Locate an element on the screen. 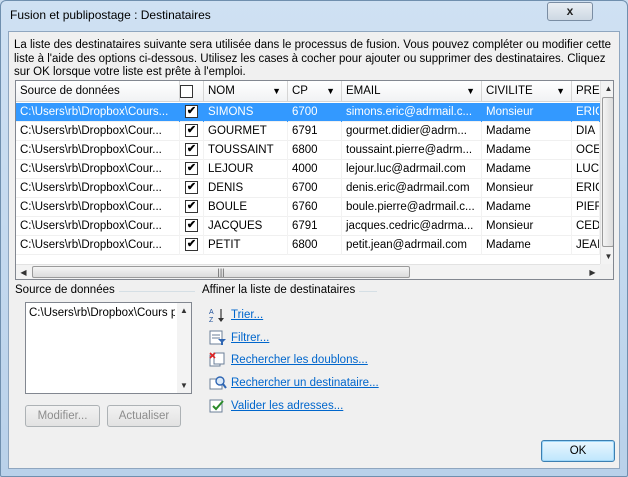  datasource-group-label: Source de données is located at coordinates (67, 290).